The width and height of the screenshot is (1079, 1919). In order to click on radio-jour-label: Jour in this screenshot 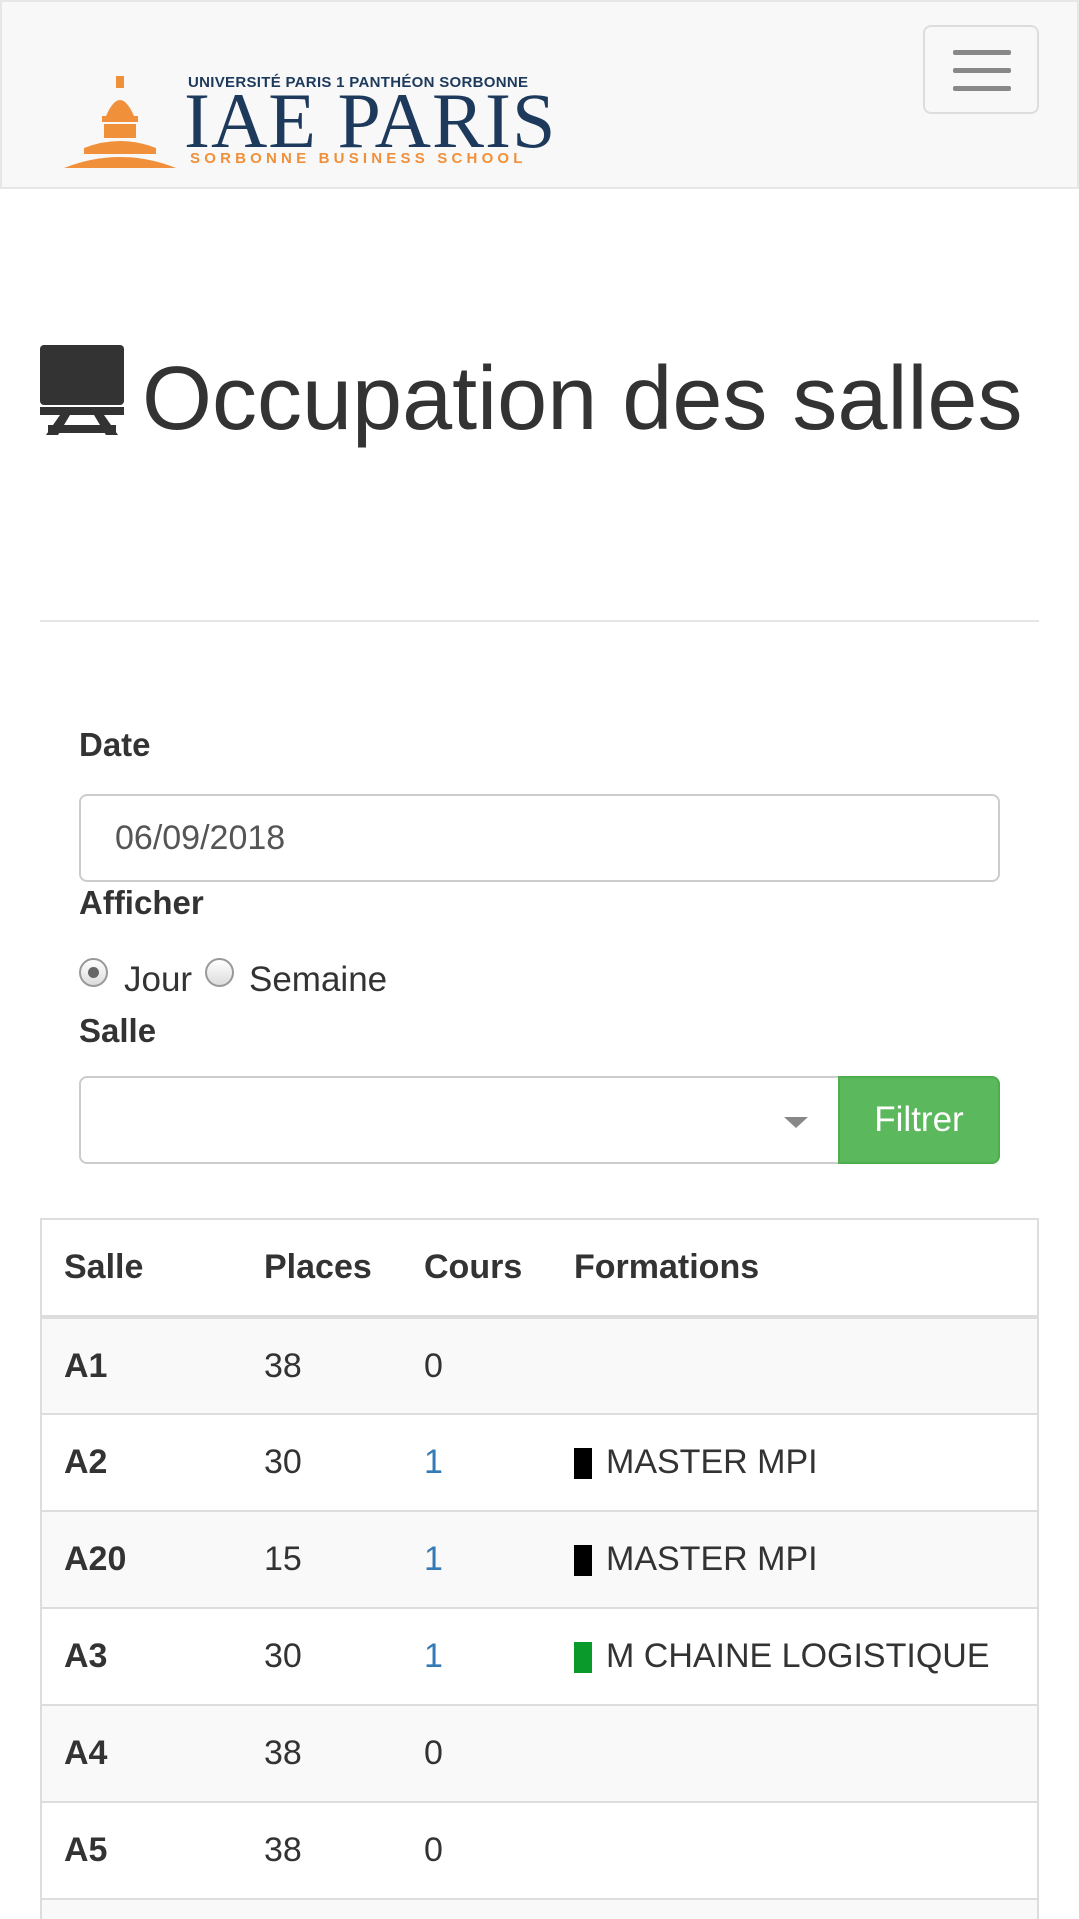, I will do `click(158, 980)`.